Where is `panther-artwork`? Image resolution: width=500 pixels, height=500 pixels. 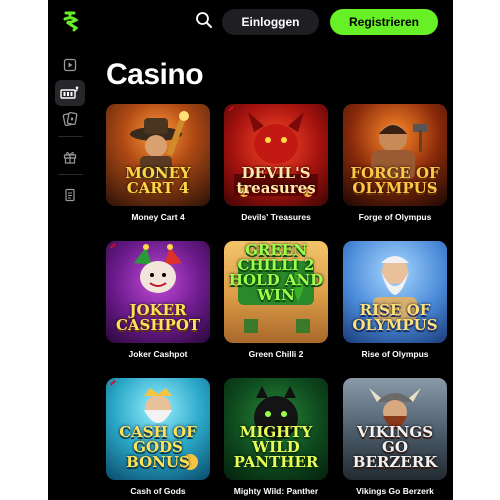
panther-artwork is located at coordinates (276, 413).